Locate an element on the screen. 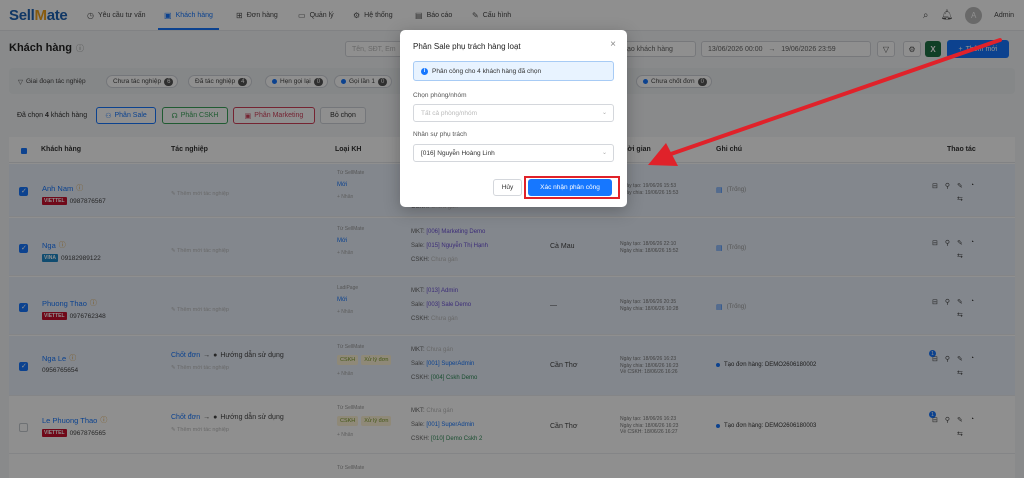  annotation-arrow-icon is located at coordinates (825, 102).